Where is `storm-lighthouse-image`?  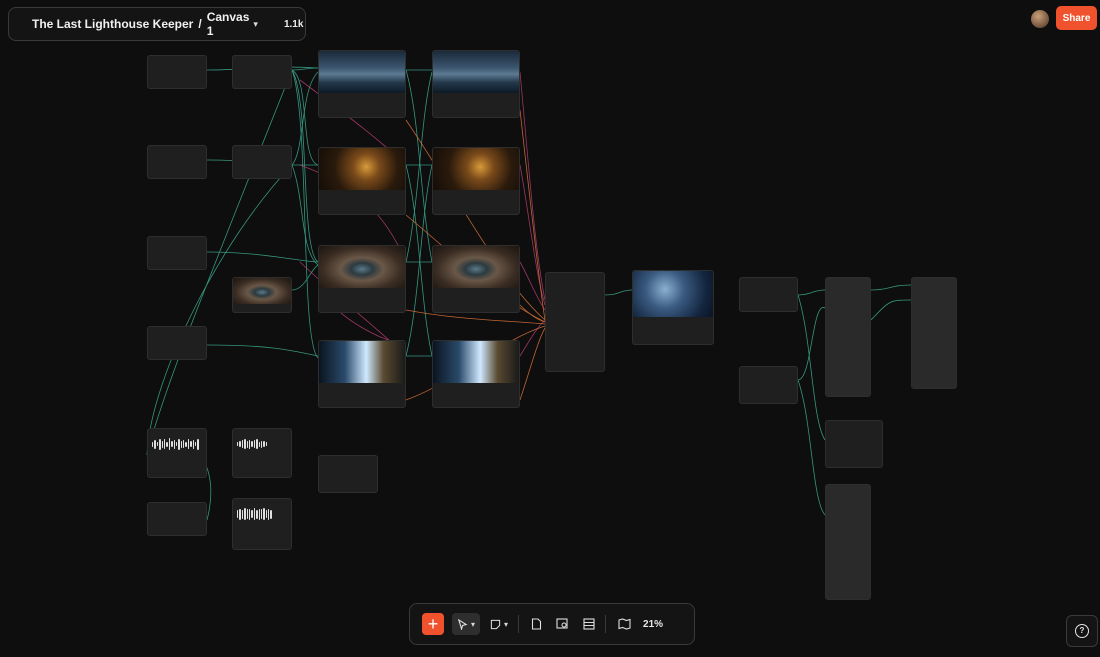 storm-lighthouse-image is located at coordinates (362, 72).